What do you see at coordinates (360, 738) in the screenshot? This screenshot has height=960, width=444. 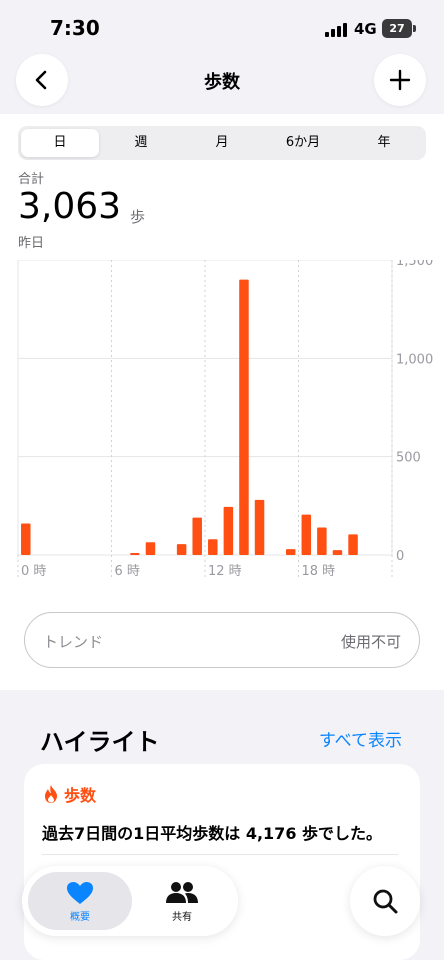 I see `show-all-link: すべて表示` at bounding box center [360, 738].